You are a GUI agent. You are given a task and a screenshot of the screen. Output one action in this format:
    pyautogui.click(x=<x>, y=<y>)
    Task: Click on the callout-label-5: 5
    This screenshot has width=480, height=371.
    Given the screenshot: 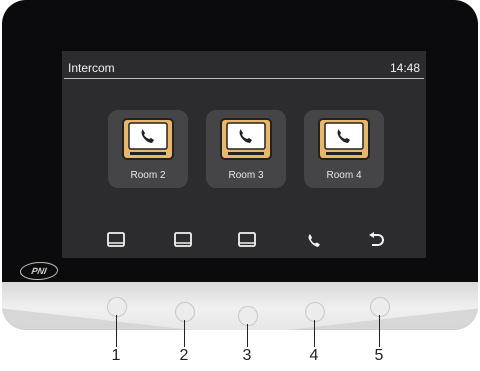 What is the action you would take?
    pyautogui.click(x=379, y=355)
    